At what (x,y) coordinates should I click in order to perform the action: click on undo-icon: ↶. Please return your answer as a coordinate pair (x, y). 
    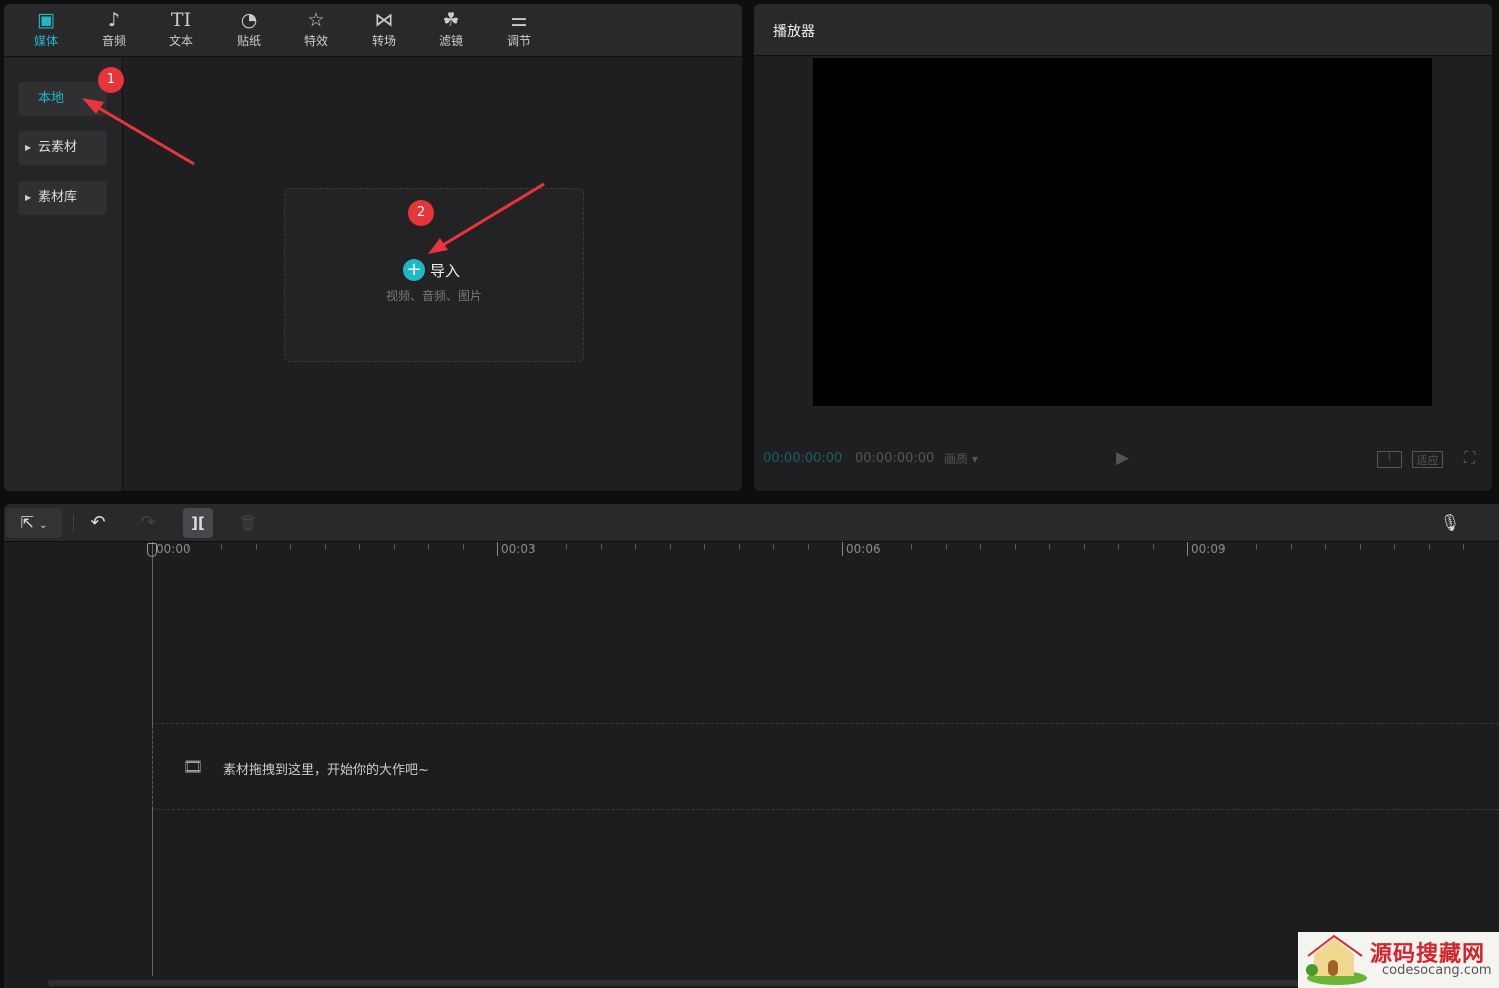
    Looking at the image, I should click on (98, 523).